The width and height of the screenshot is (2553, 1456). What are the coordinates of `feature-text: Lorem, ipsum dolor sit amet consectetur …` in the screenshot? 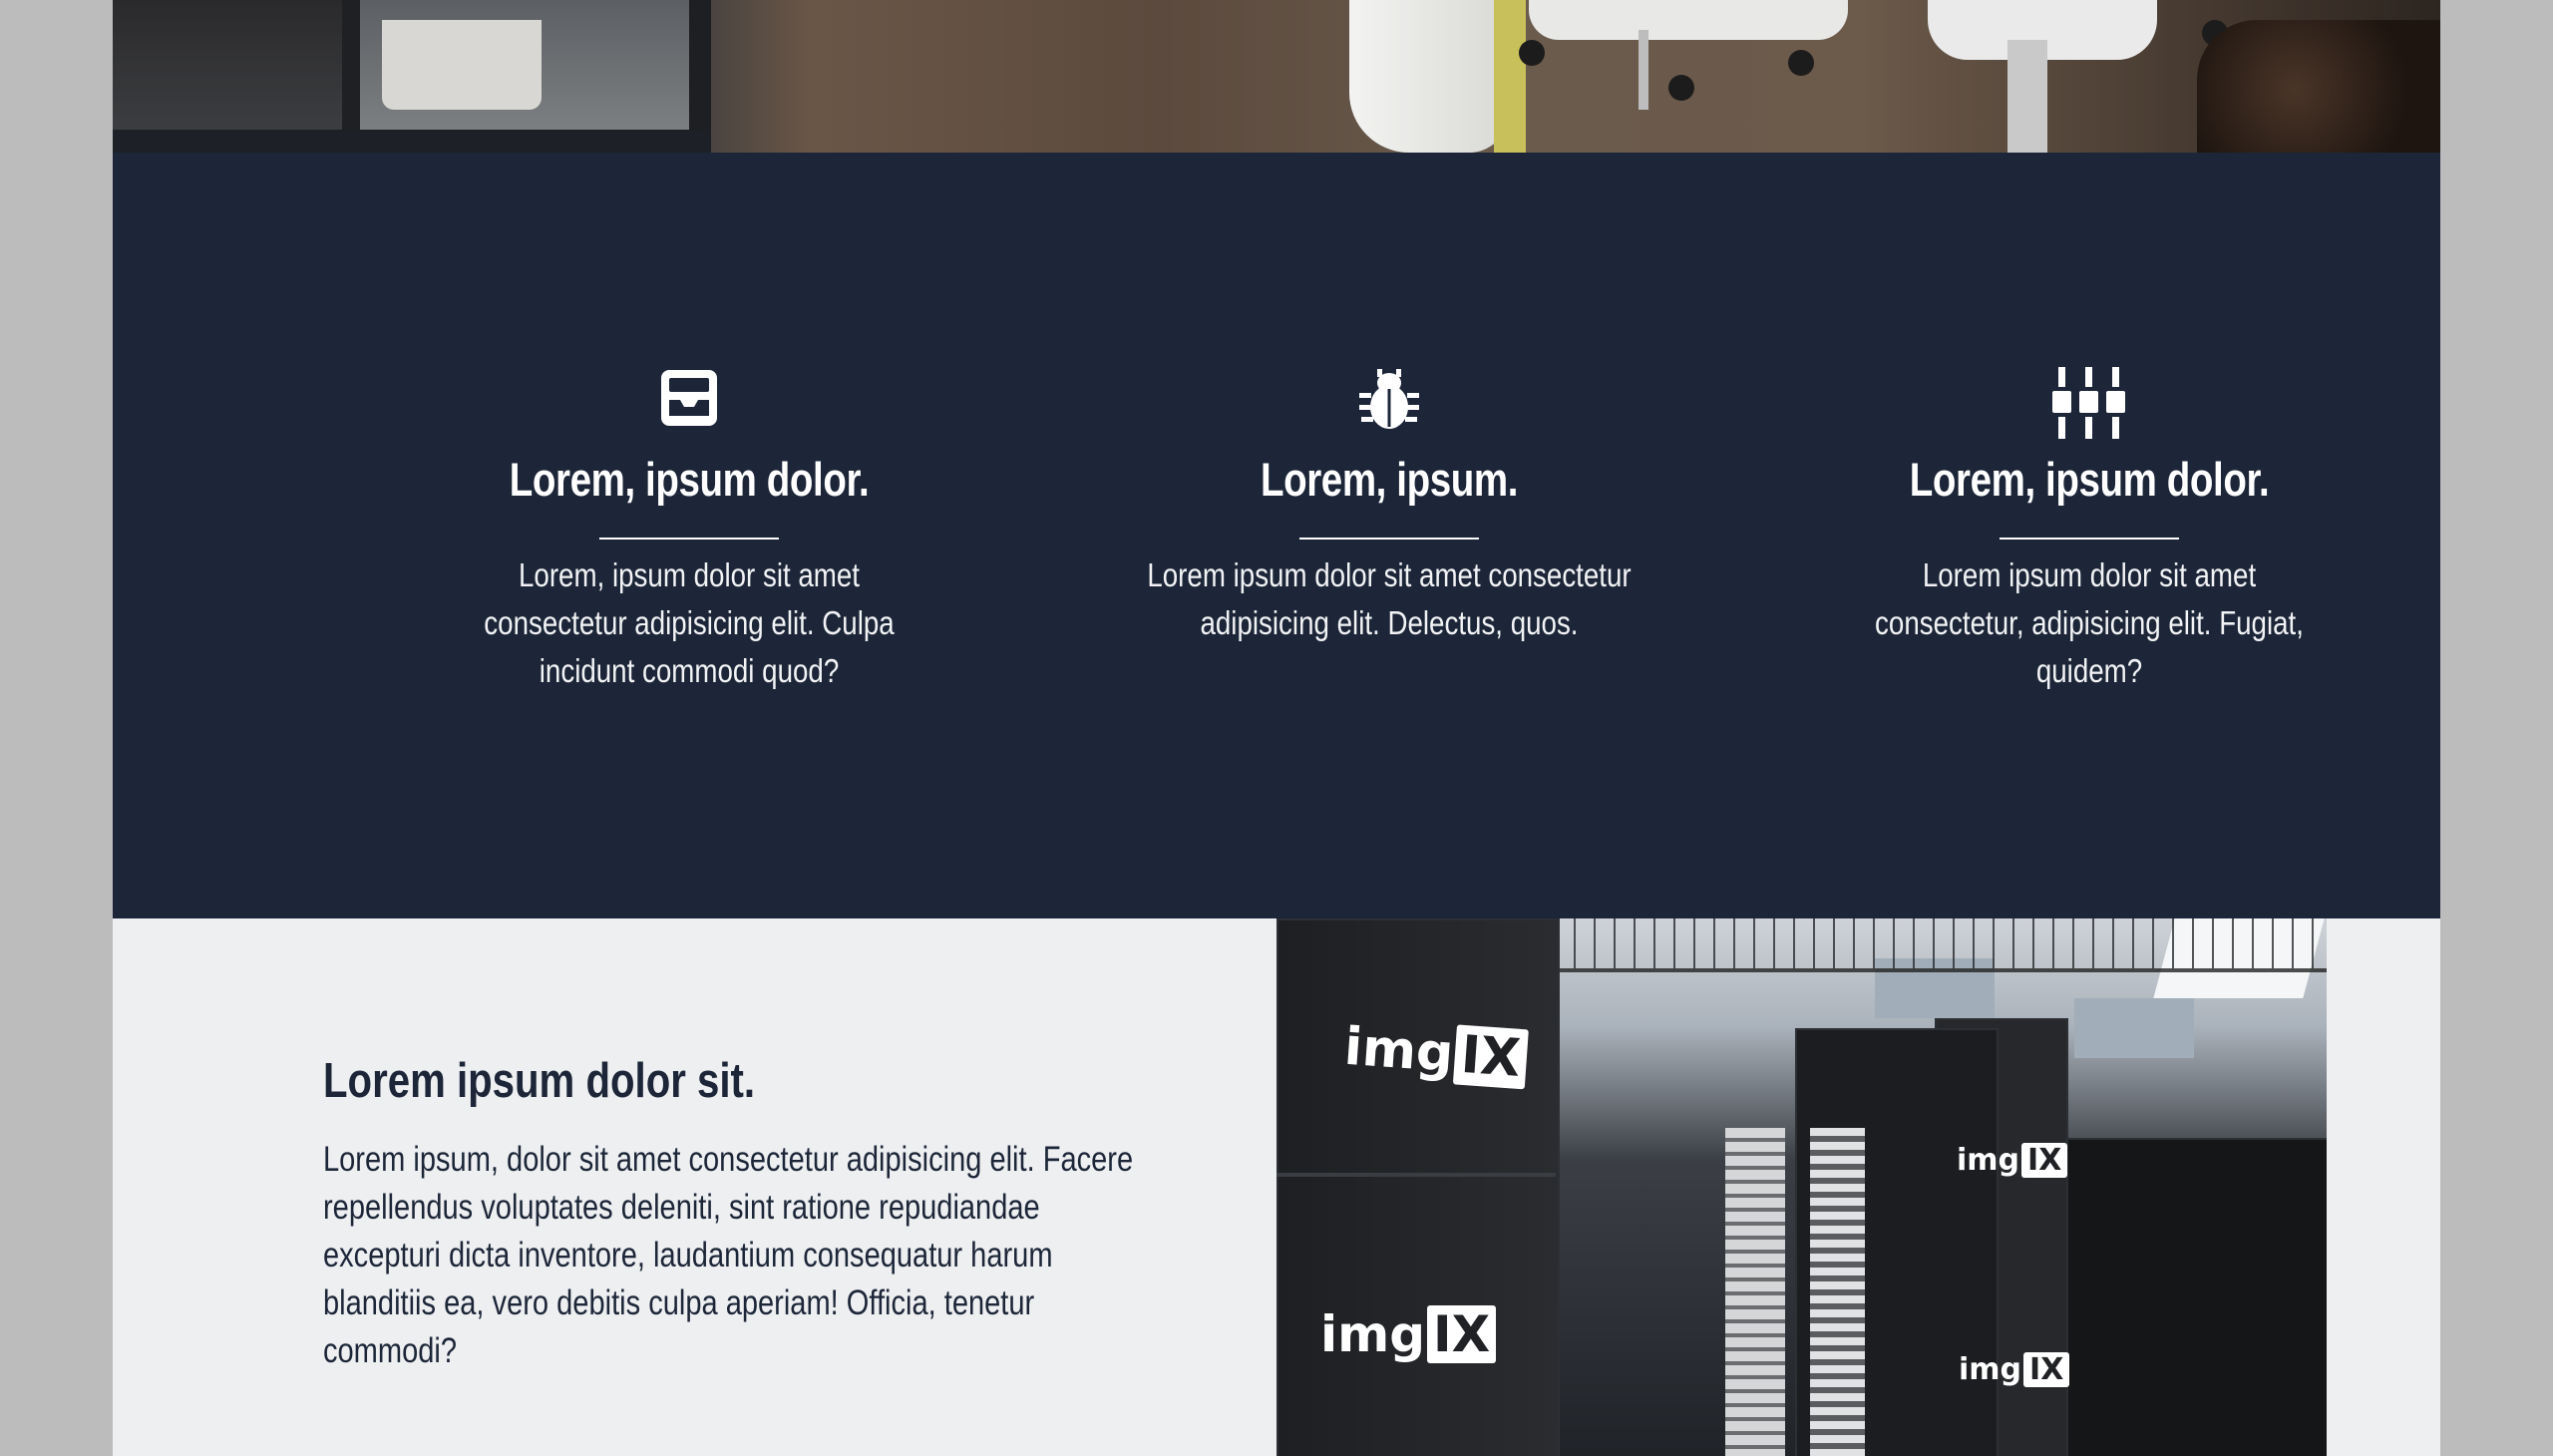 It's located at (690, 622).